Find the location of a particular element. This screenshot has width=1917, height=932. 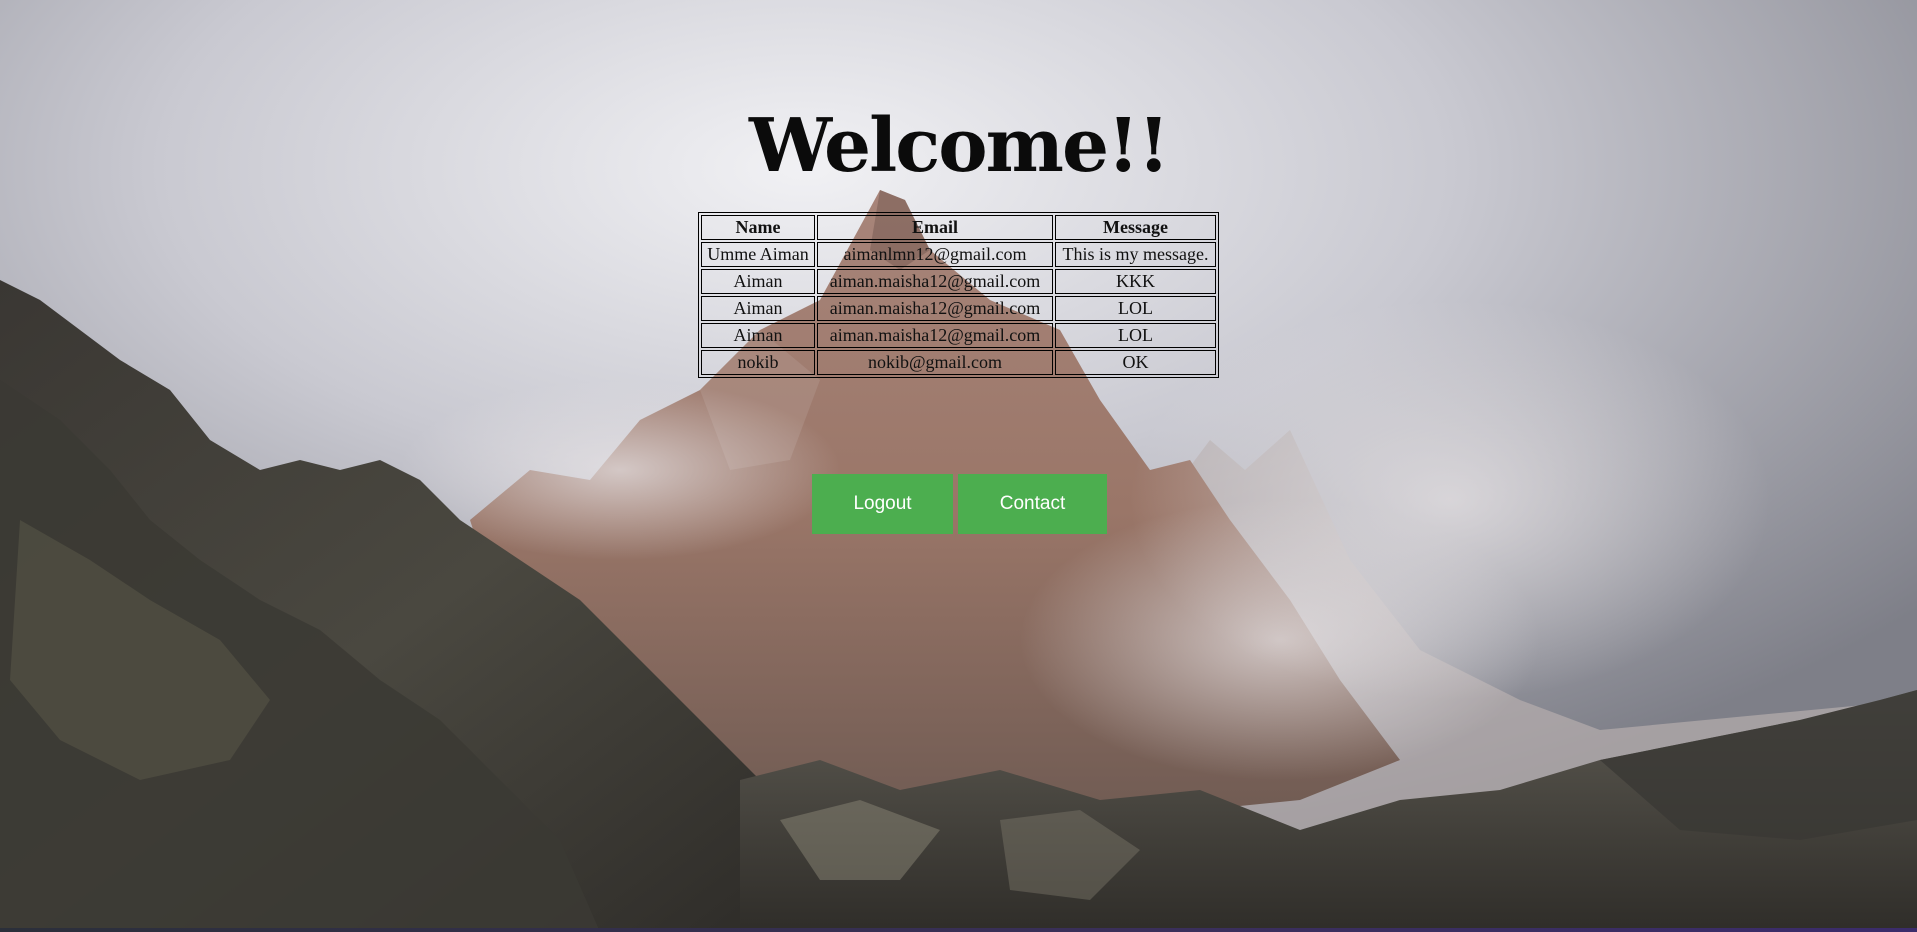

logout-button: Logout is located at coordinates (882, 504).